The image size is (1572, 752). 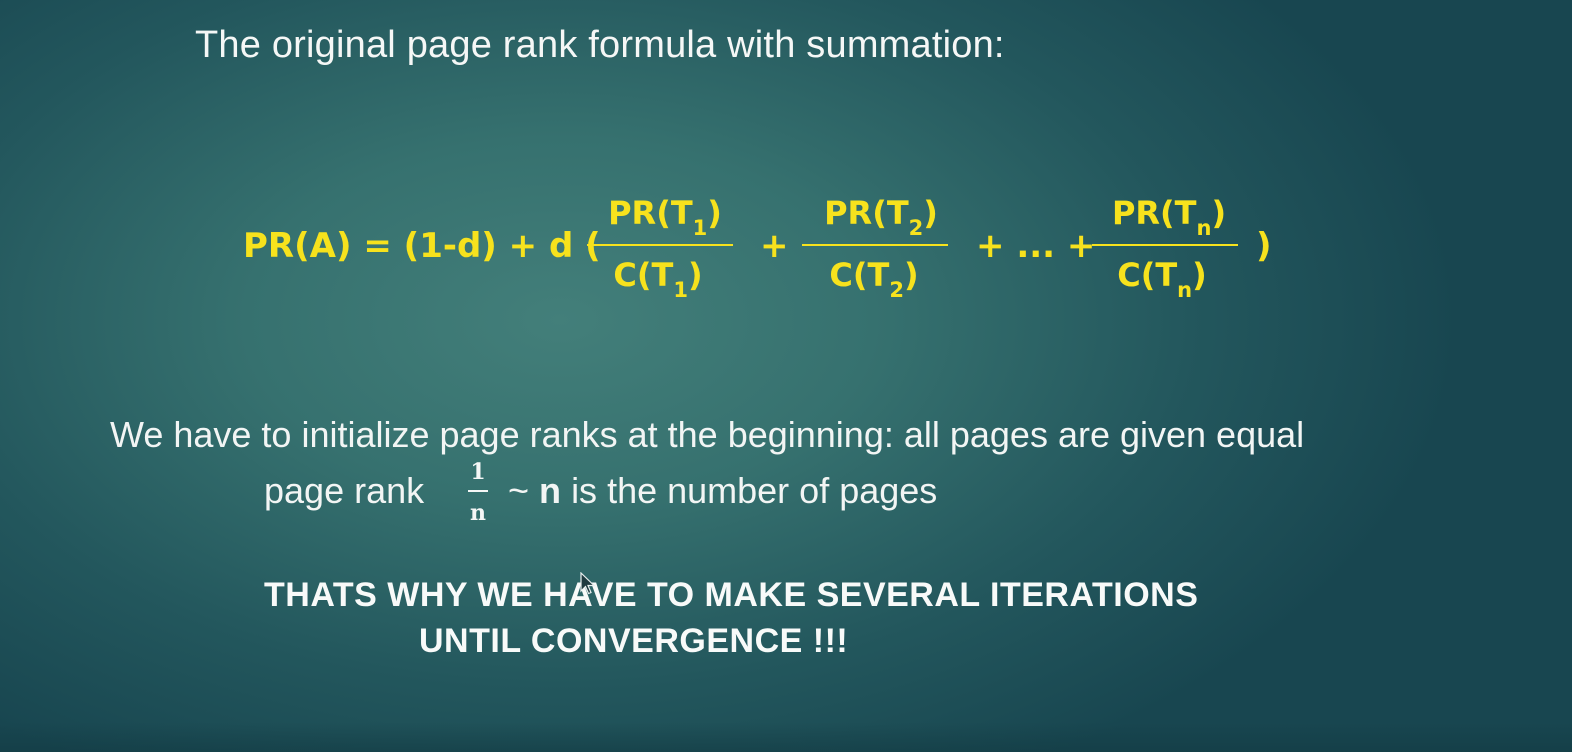 I want to click on bottom-shadow, so click(x=786, y=737).